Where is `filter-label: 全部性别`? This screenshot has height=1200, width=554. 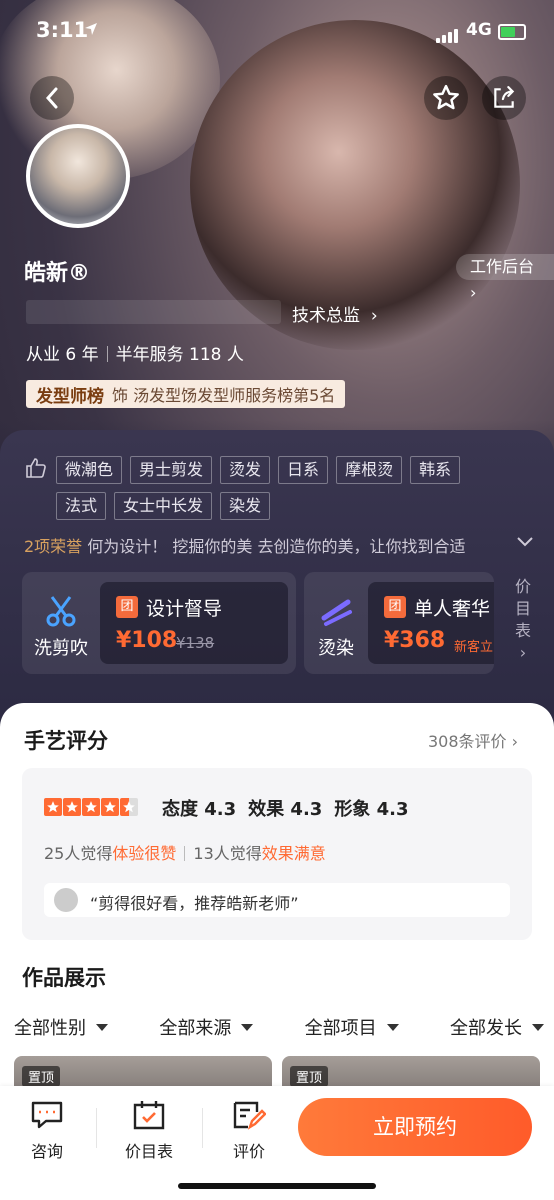
filter-label: 全部性别 is located at coordinates (50, 1028).